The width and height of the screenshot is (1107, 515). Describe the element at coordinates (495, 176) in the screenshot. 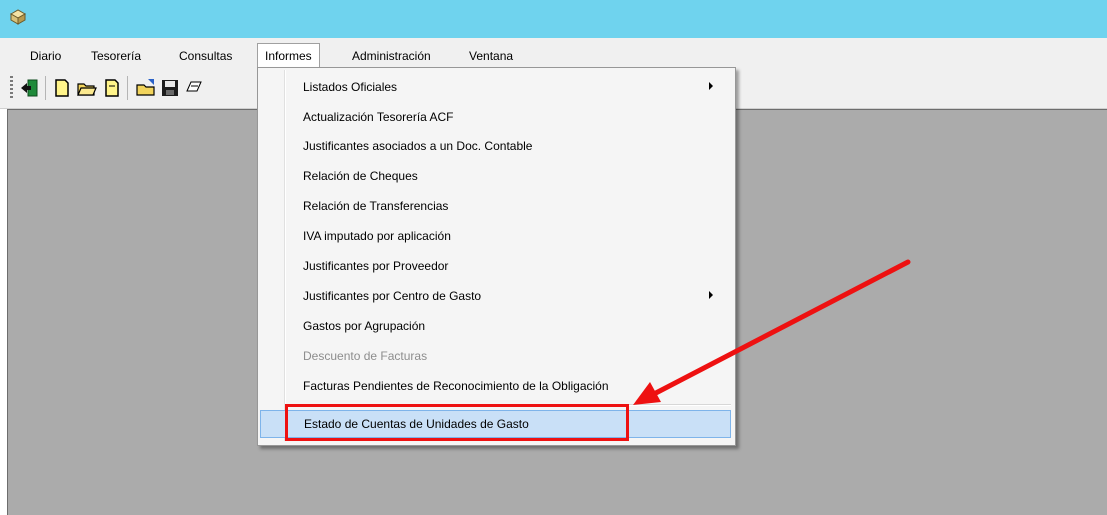

I see `menu-item-relacion-cheques: Relación de Cheques` at that location.